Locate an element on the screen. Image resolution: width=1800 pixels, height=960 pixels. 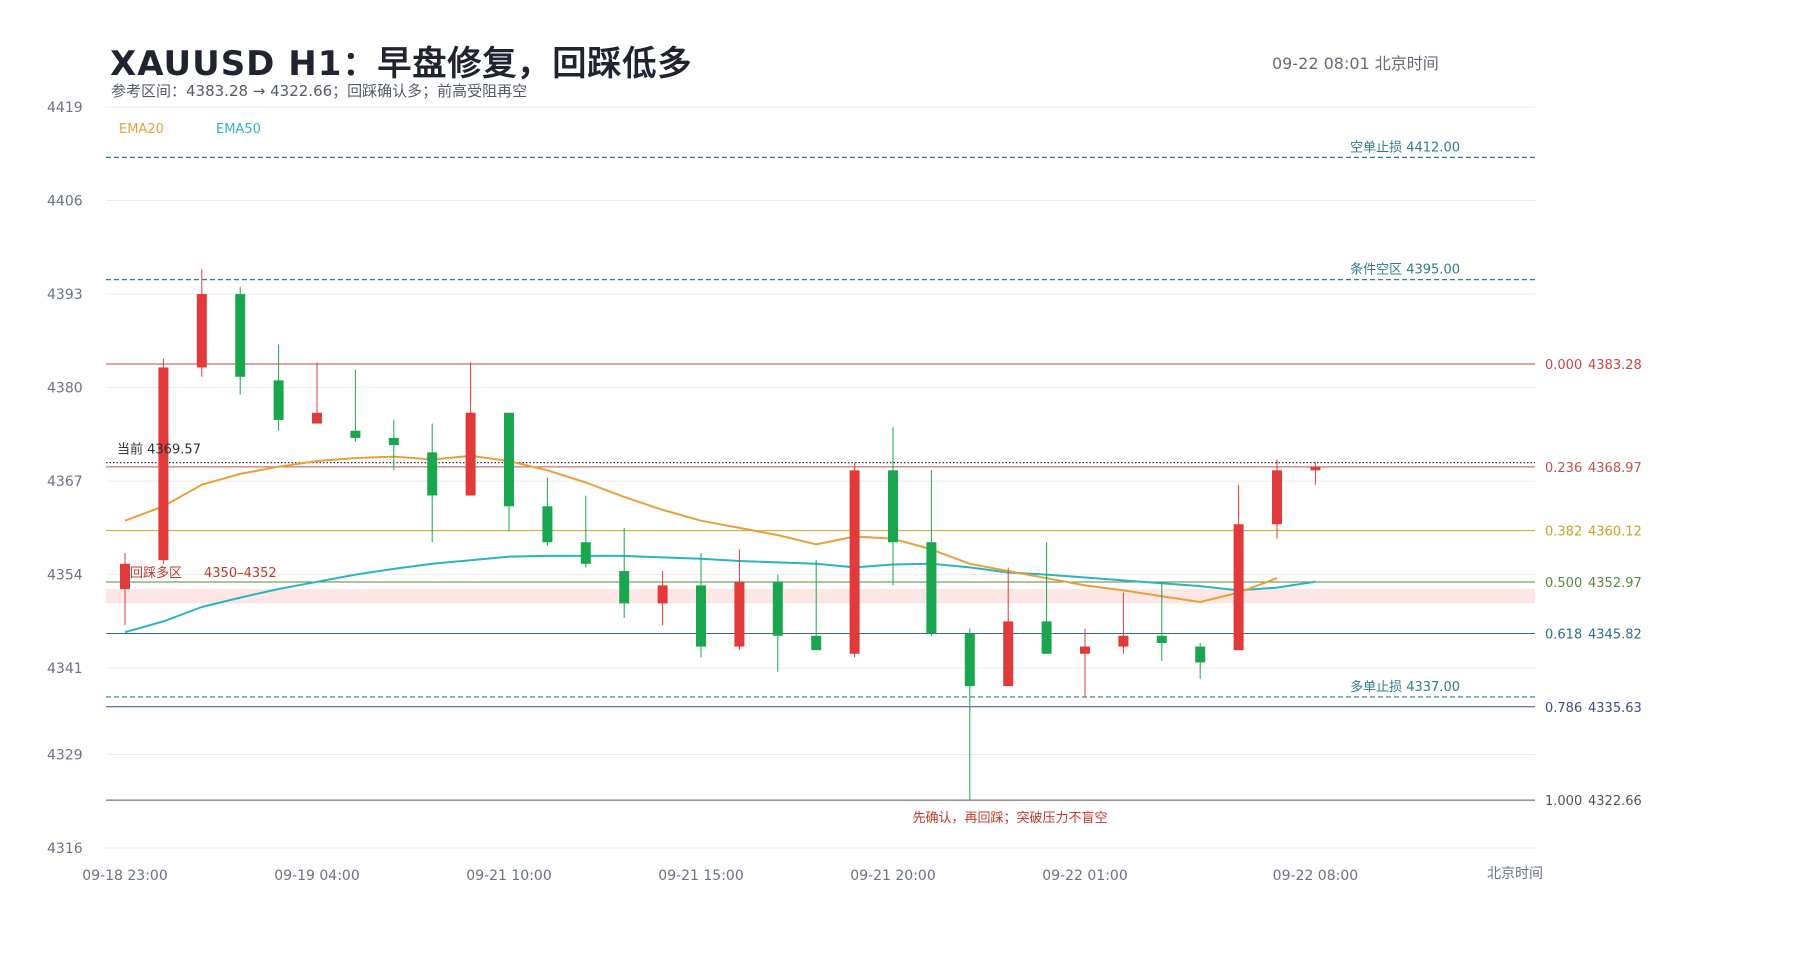
x-tick-label: 09-19 04:00 is located at coordinates (316, 876).